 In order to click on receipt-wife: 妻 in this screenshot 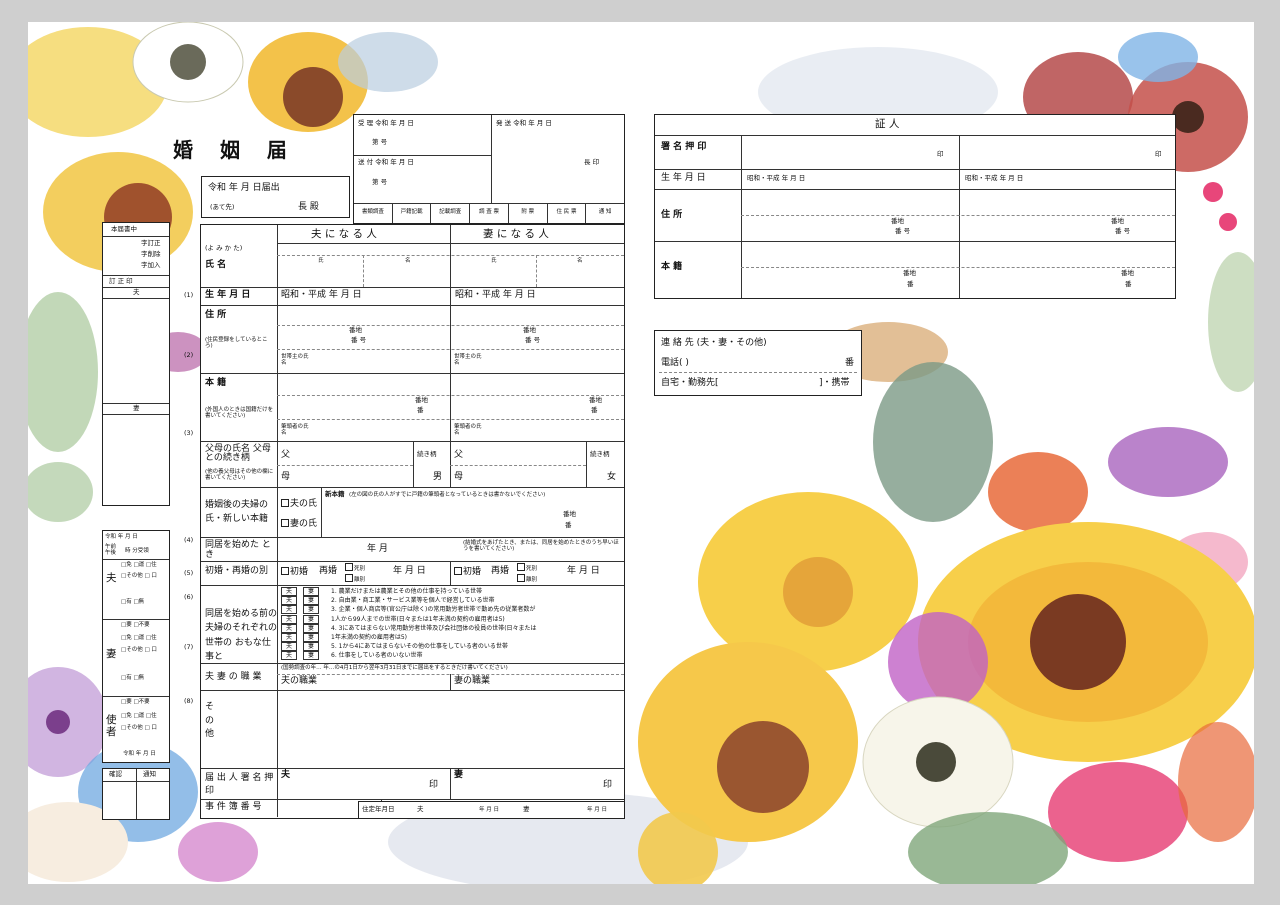, I will do `click(111, 654)`.